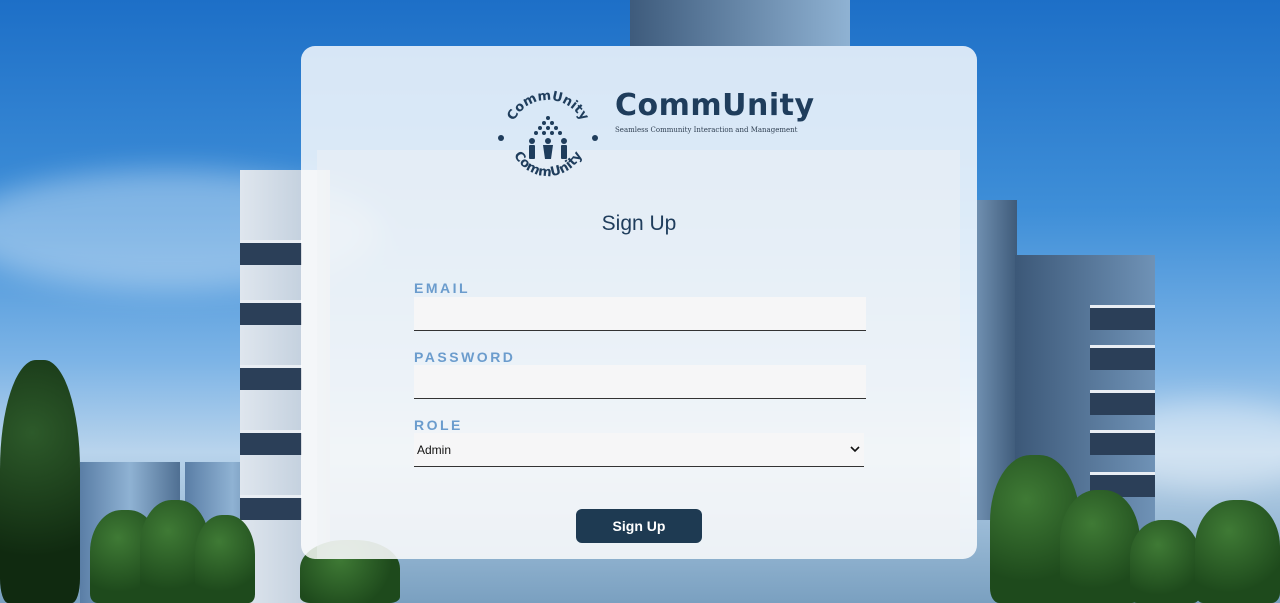  What do you see at coordinates (548, 134) in the screenshot?
I see `logo-emblem-icon: CommUnity CommUnity` at bounding box center [548, 134].